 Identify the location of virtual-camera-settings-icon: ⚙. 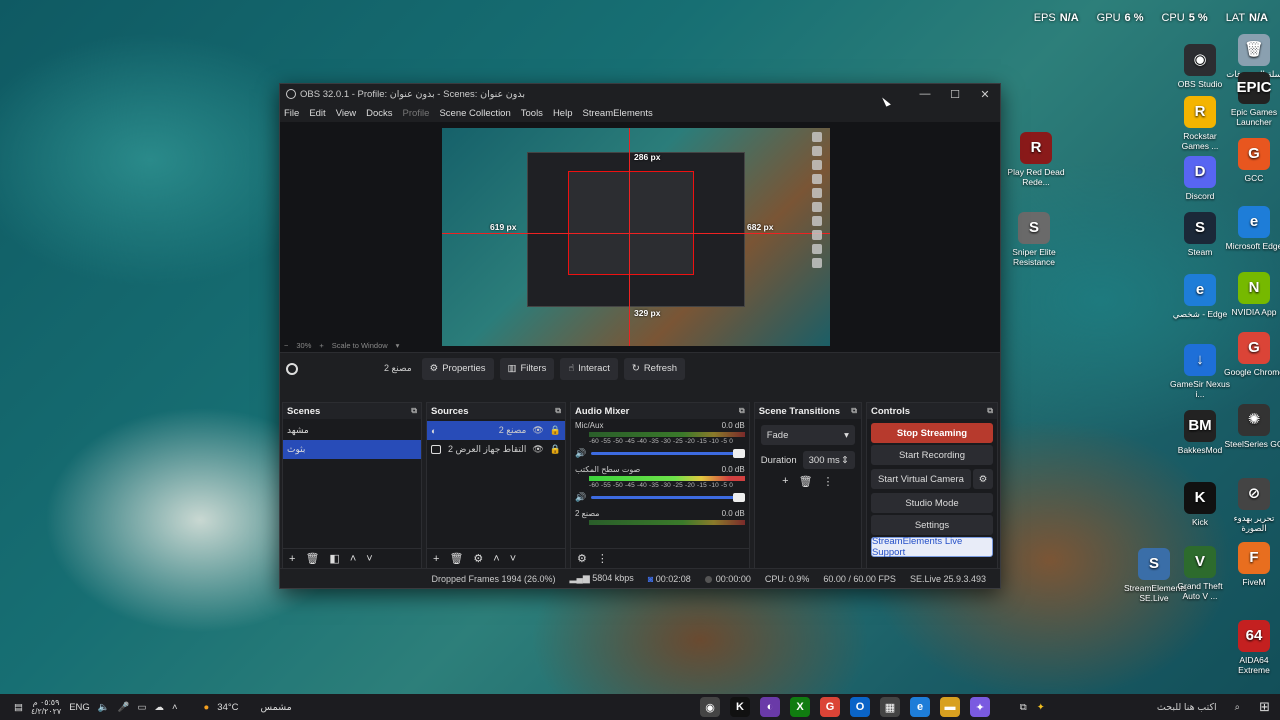
(983, 479).